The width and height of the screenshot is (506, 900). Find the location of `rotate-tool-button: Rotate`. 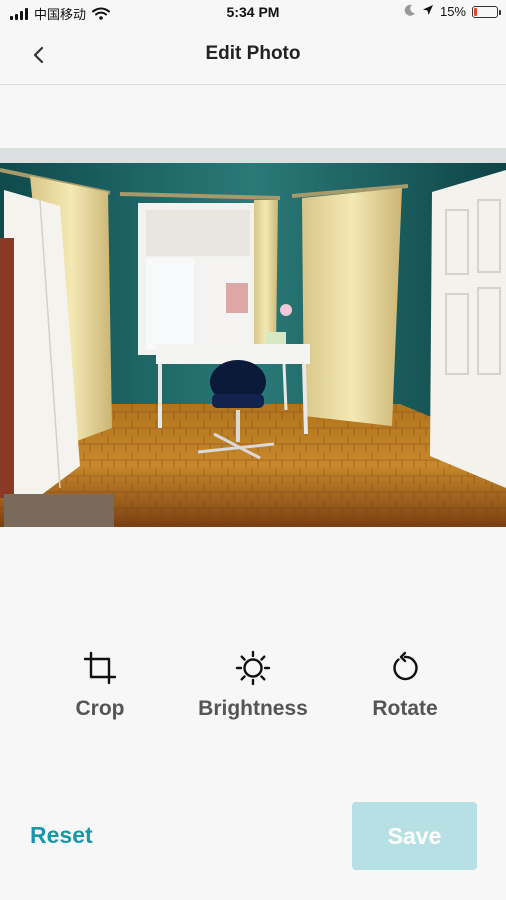

rotate-tool-button: Rotate is located at coordinates (405, 684).